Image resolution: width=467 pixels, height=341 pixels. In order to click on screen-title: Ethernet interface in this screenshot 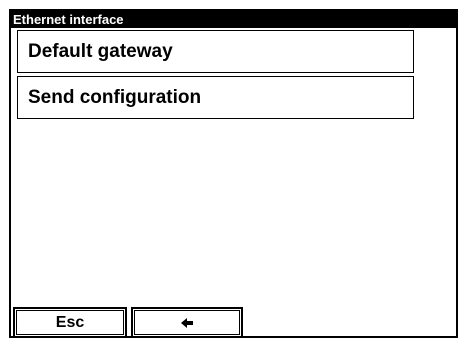, I will do `click(233, 19)`.